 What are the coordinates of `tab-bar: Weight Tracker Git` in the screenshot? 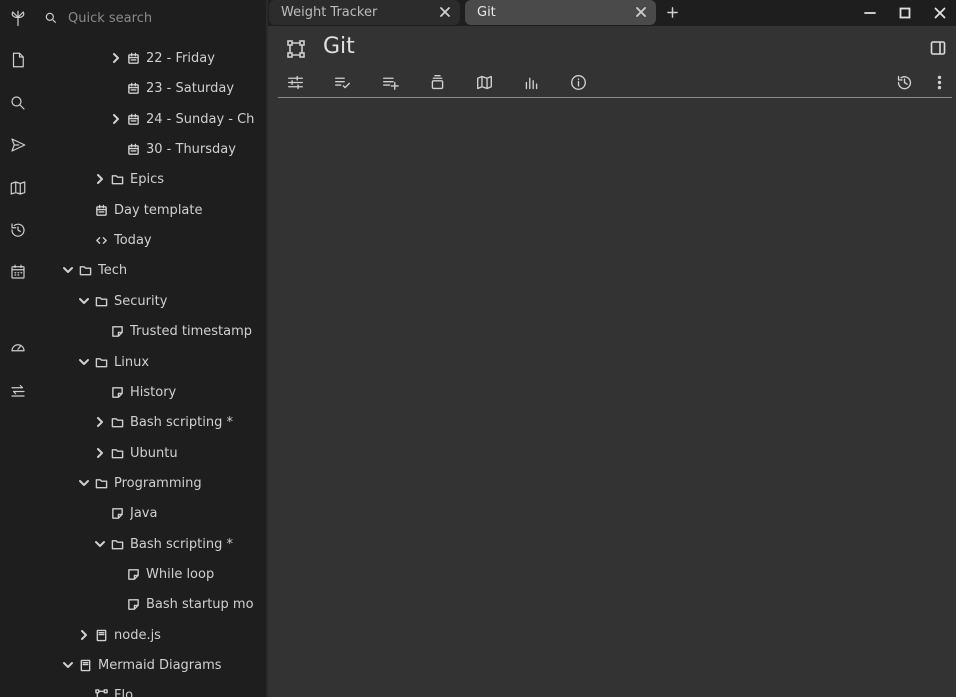 It's located at (612, 13).